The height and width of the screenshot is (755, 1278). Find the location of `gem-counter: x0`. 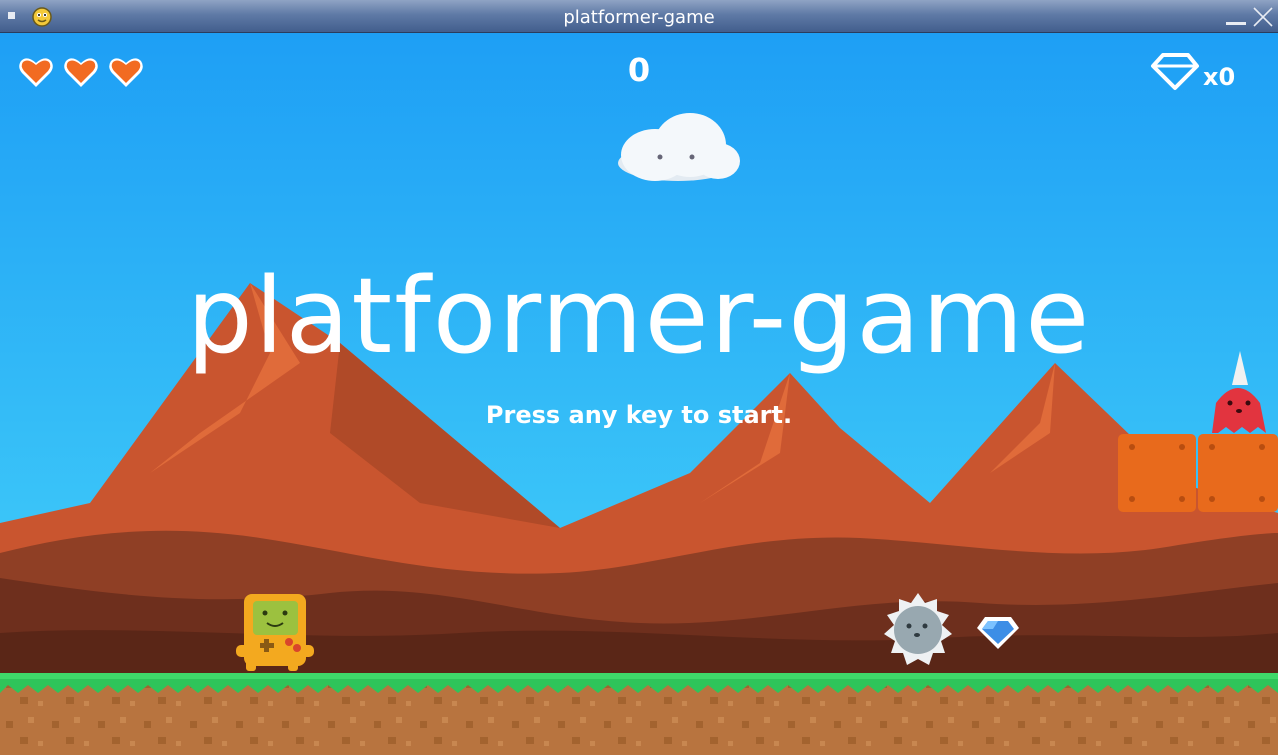

gem-counter: x0 is located at coordinates (1219, 77).